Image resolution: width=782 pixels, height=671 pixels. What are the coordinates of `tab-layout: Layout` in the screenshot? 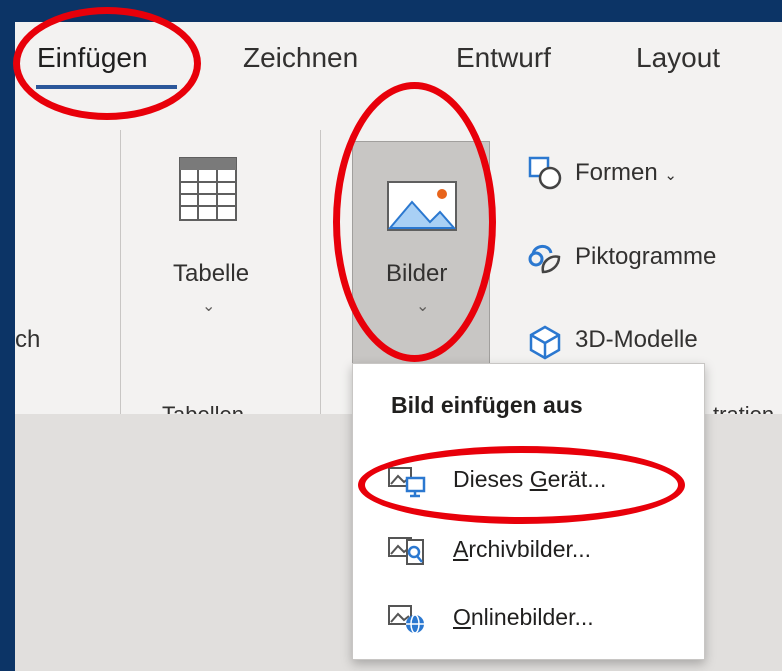 It's located at (678, 58).